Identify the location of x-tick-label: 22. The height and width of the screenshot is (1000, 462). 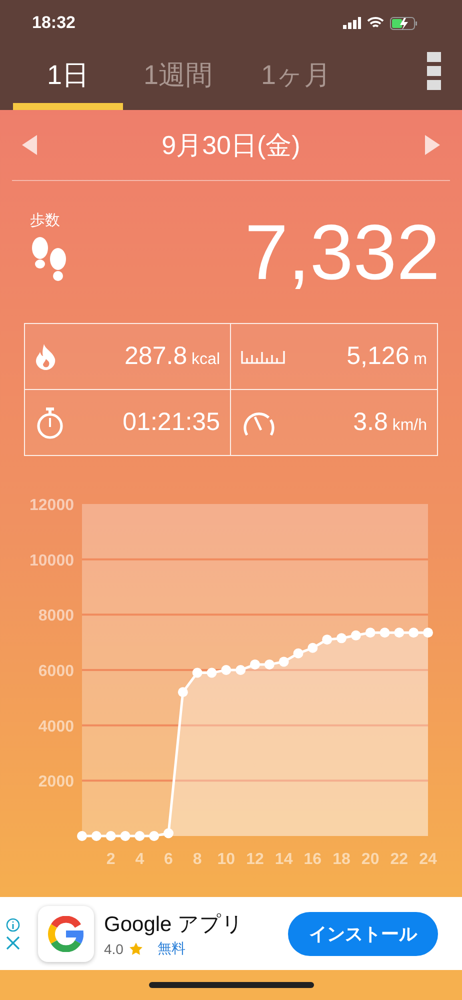
(399, 859).